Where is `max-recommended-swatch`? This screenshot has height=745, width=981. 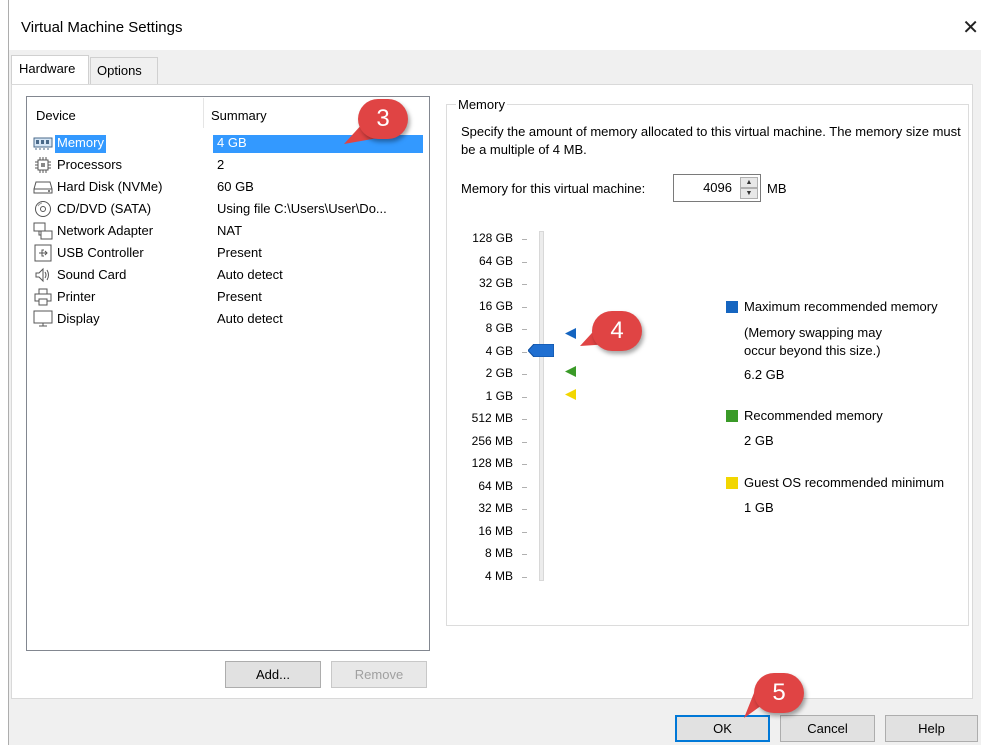
max-recommended-swatch is located at coordinates (732, 307).